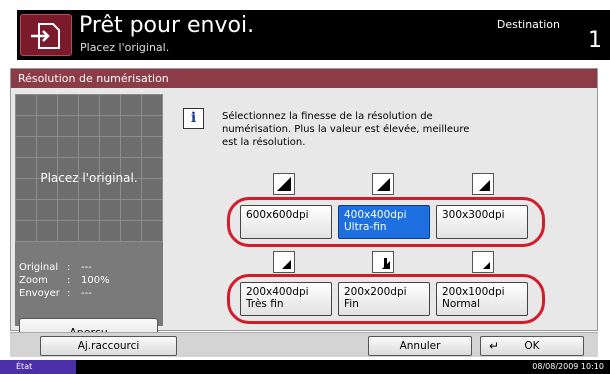 This screenshot has width=610, height=374. I want to click on screen-subtitle: Placez l'original., so click(125, 47).